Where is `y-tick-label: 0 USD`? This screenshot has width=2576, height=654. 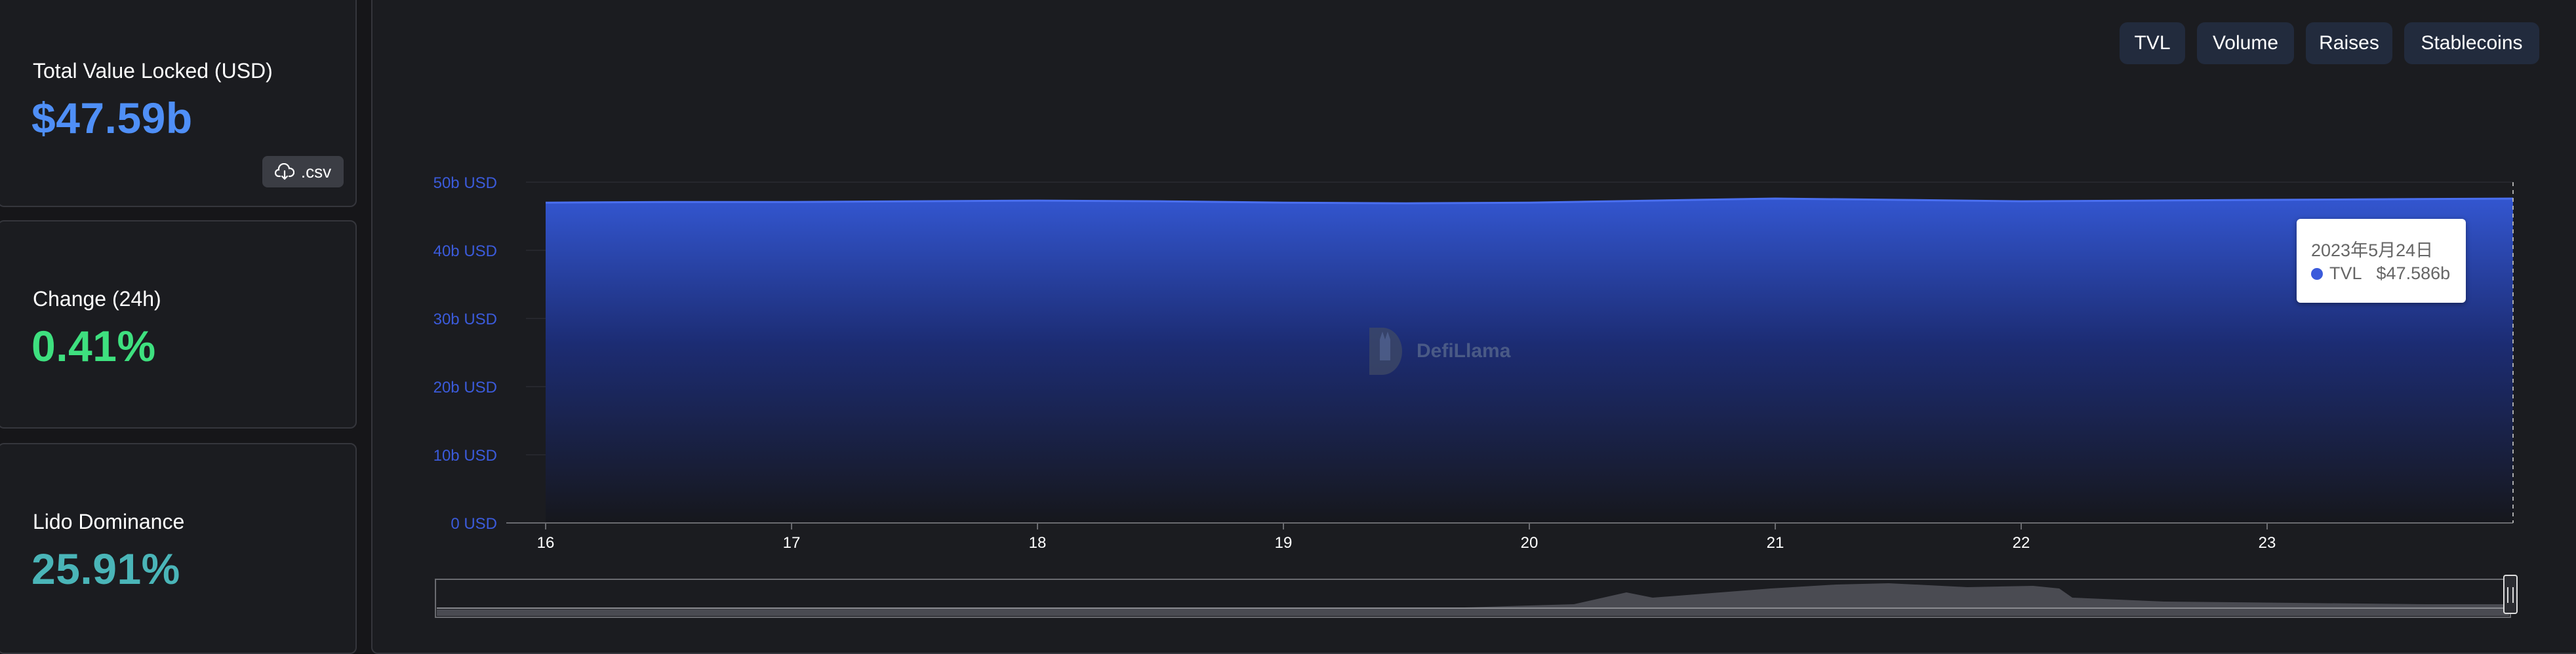
y-tick-label: 0 USD is located at coordinates (474, 524).